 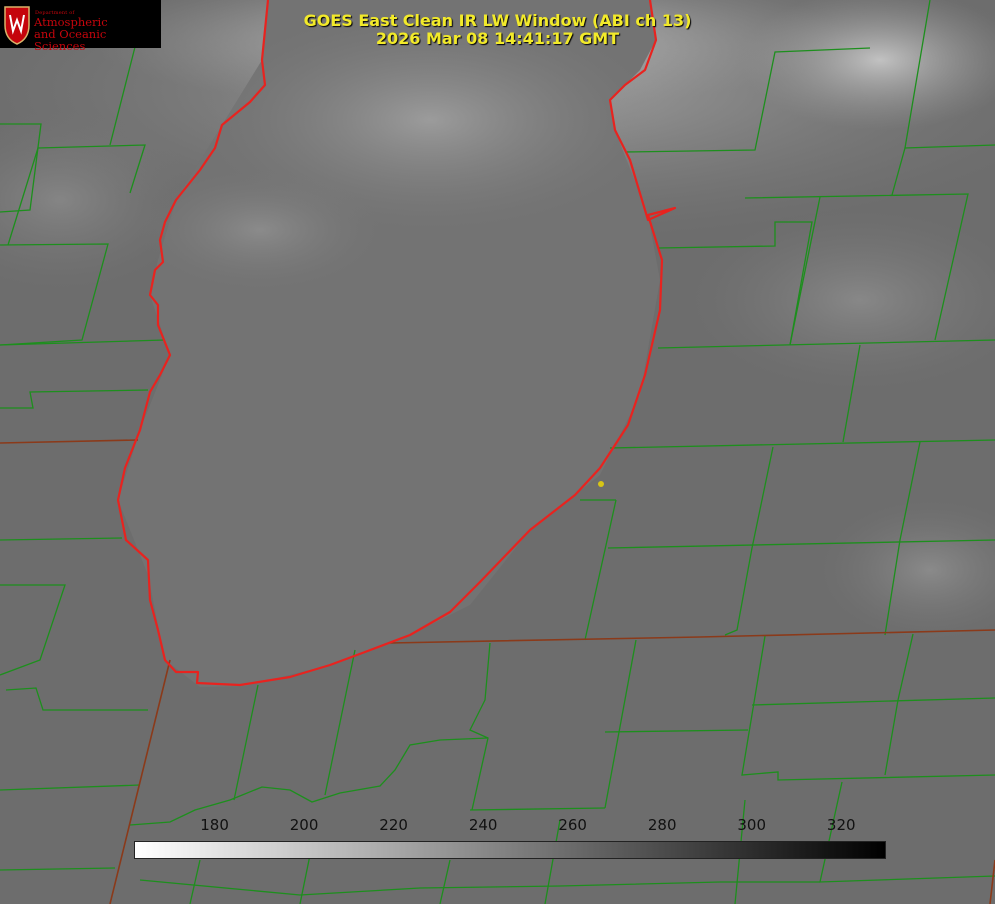 I want to click on colorbar-tick-320: 320, so click(x=841, y=825).